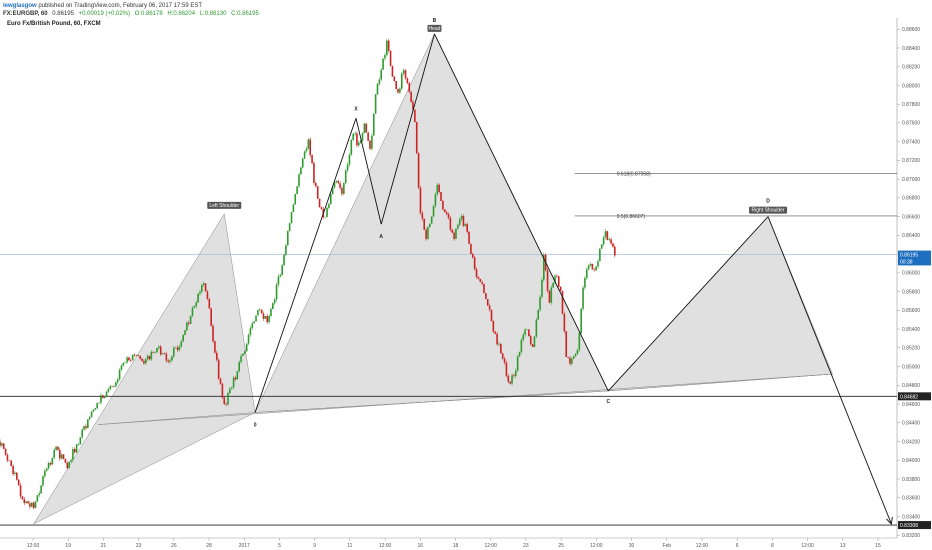 Image resolution: width=932 pixels, height=550 pixels. I want to click on x-tick-label: 26, so click(174, 546).